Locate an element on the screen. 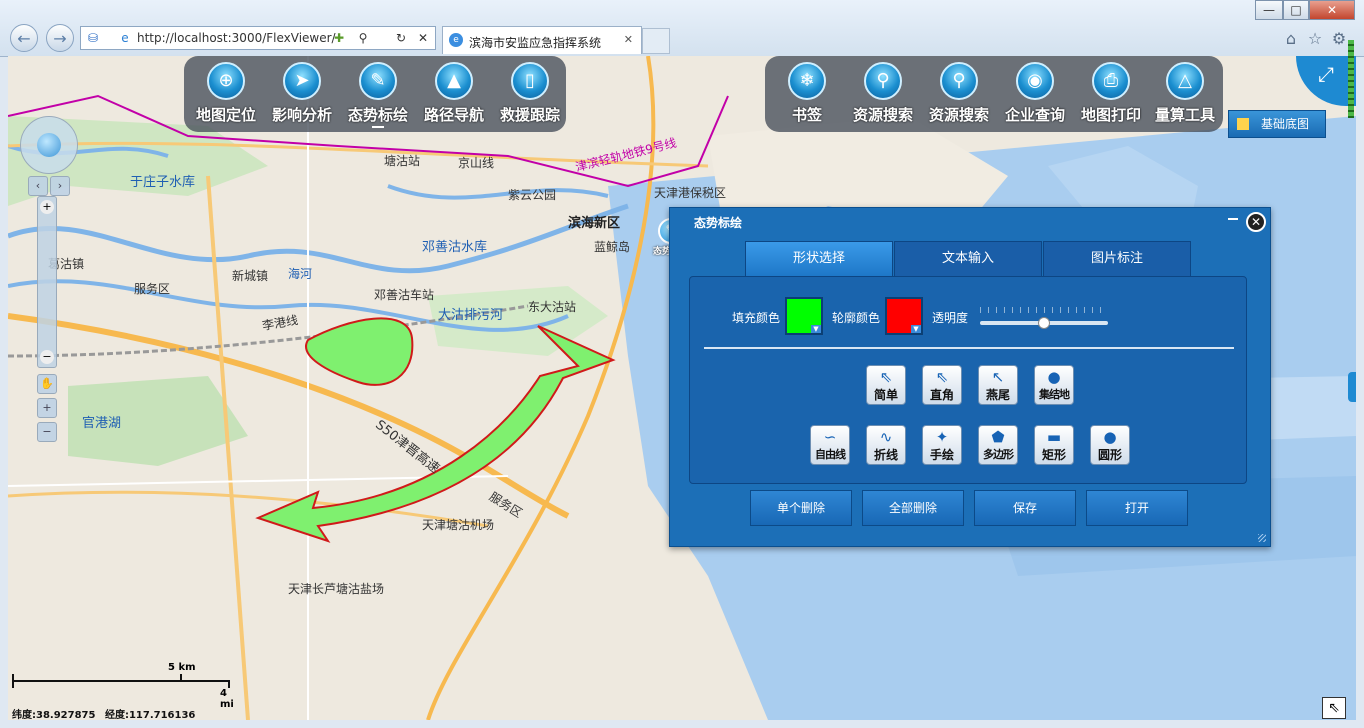 This screenshot has width=1364, height=728. freehand-arrow-icon: ✦ is located at coordinates (942, 437).